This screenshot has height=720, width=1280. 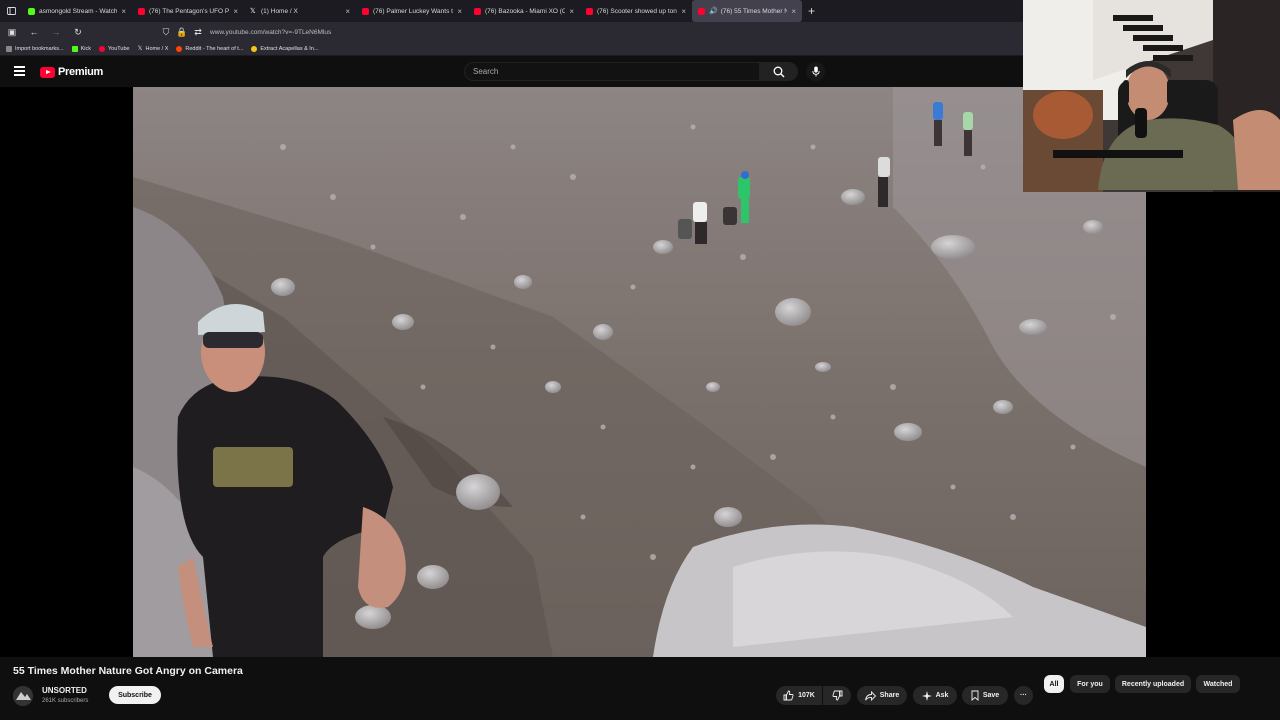 I want to click on tab-label: (1) Home / X, so click(x=279, y=11).